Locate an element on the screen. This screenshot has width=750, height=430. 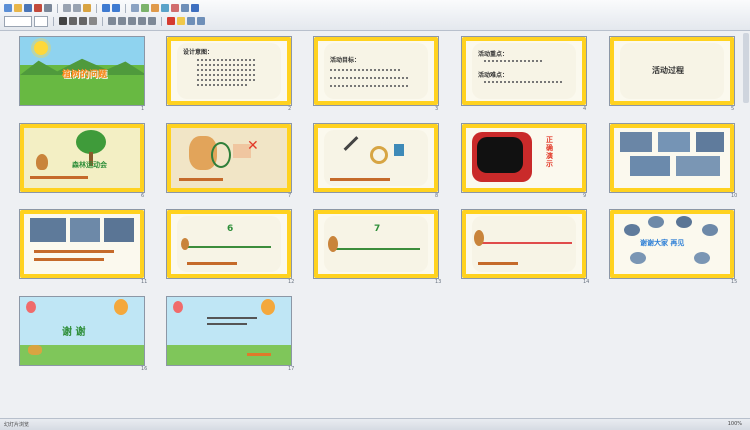
number-line is located at coordinates (527, 243).